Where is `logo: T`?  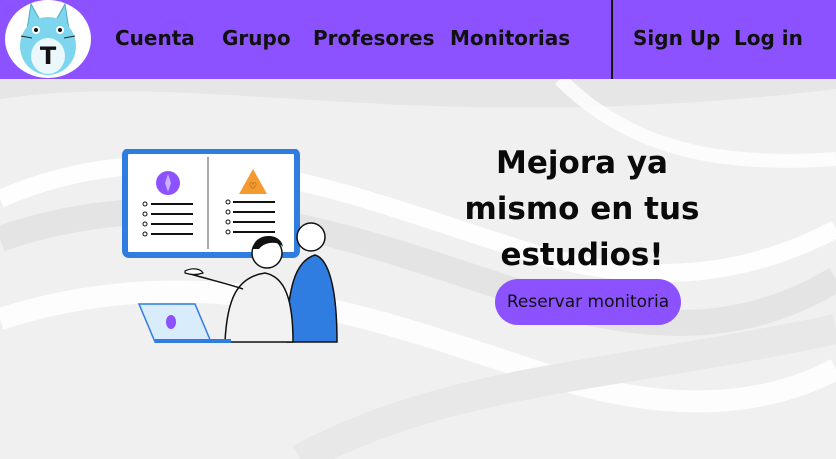 logo: T is located at coordinates (48, 39).